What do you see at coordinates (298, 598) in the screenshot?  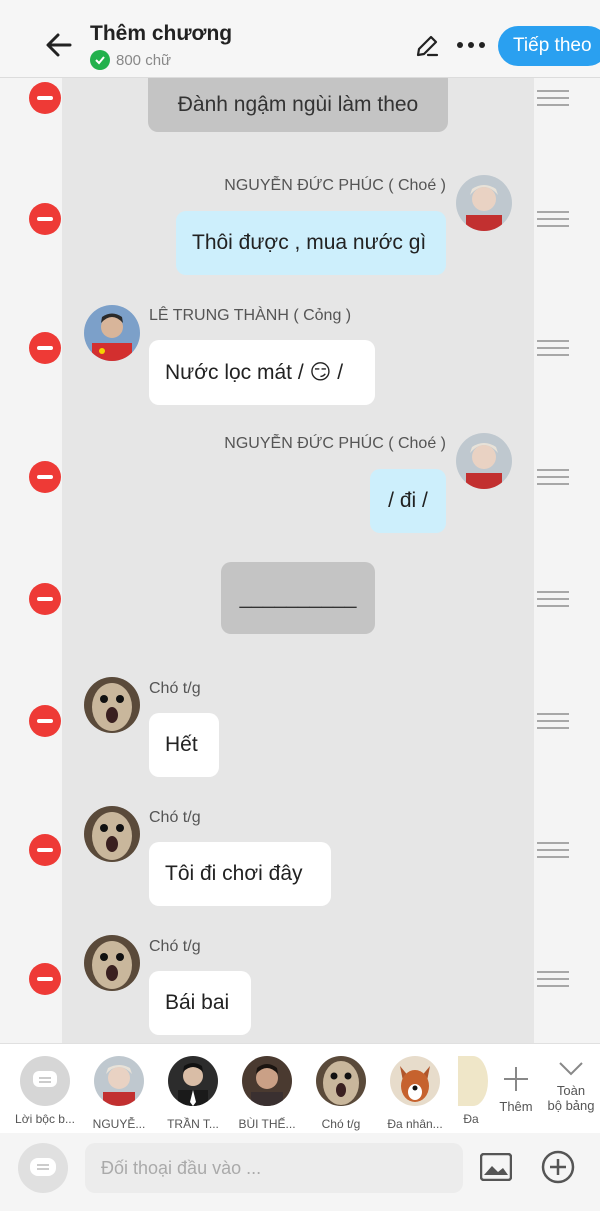 I see `narration-bubble: __________` at bounding box center [298, 598].